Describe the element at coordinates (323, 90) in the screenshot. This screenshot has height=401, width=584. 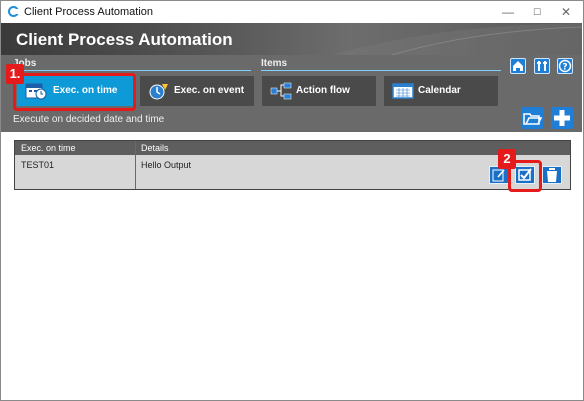
I see `tile-label: Action flow` at that location.